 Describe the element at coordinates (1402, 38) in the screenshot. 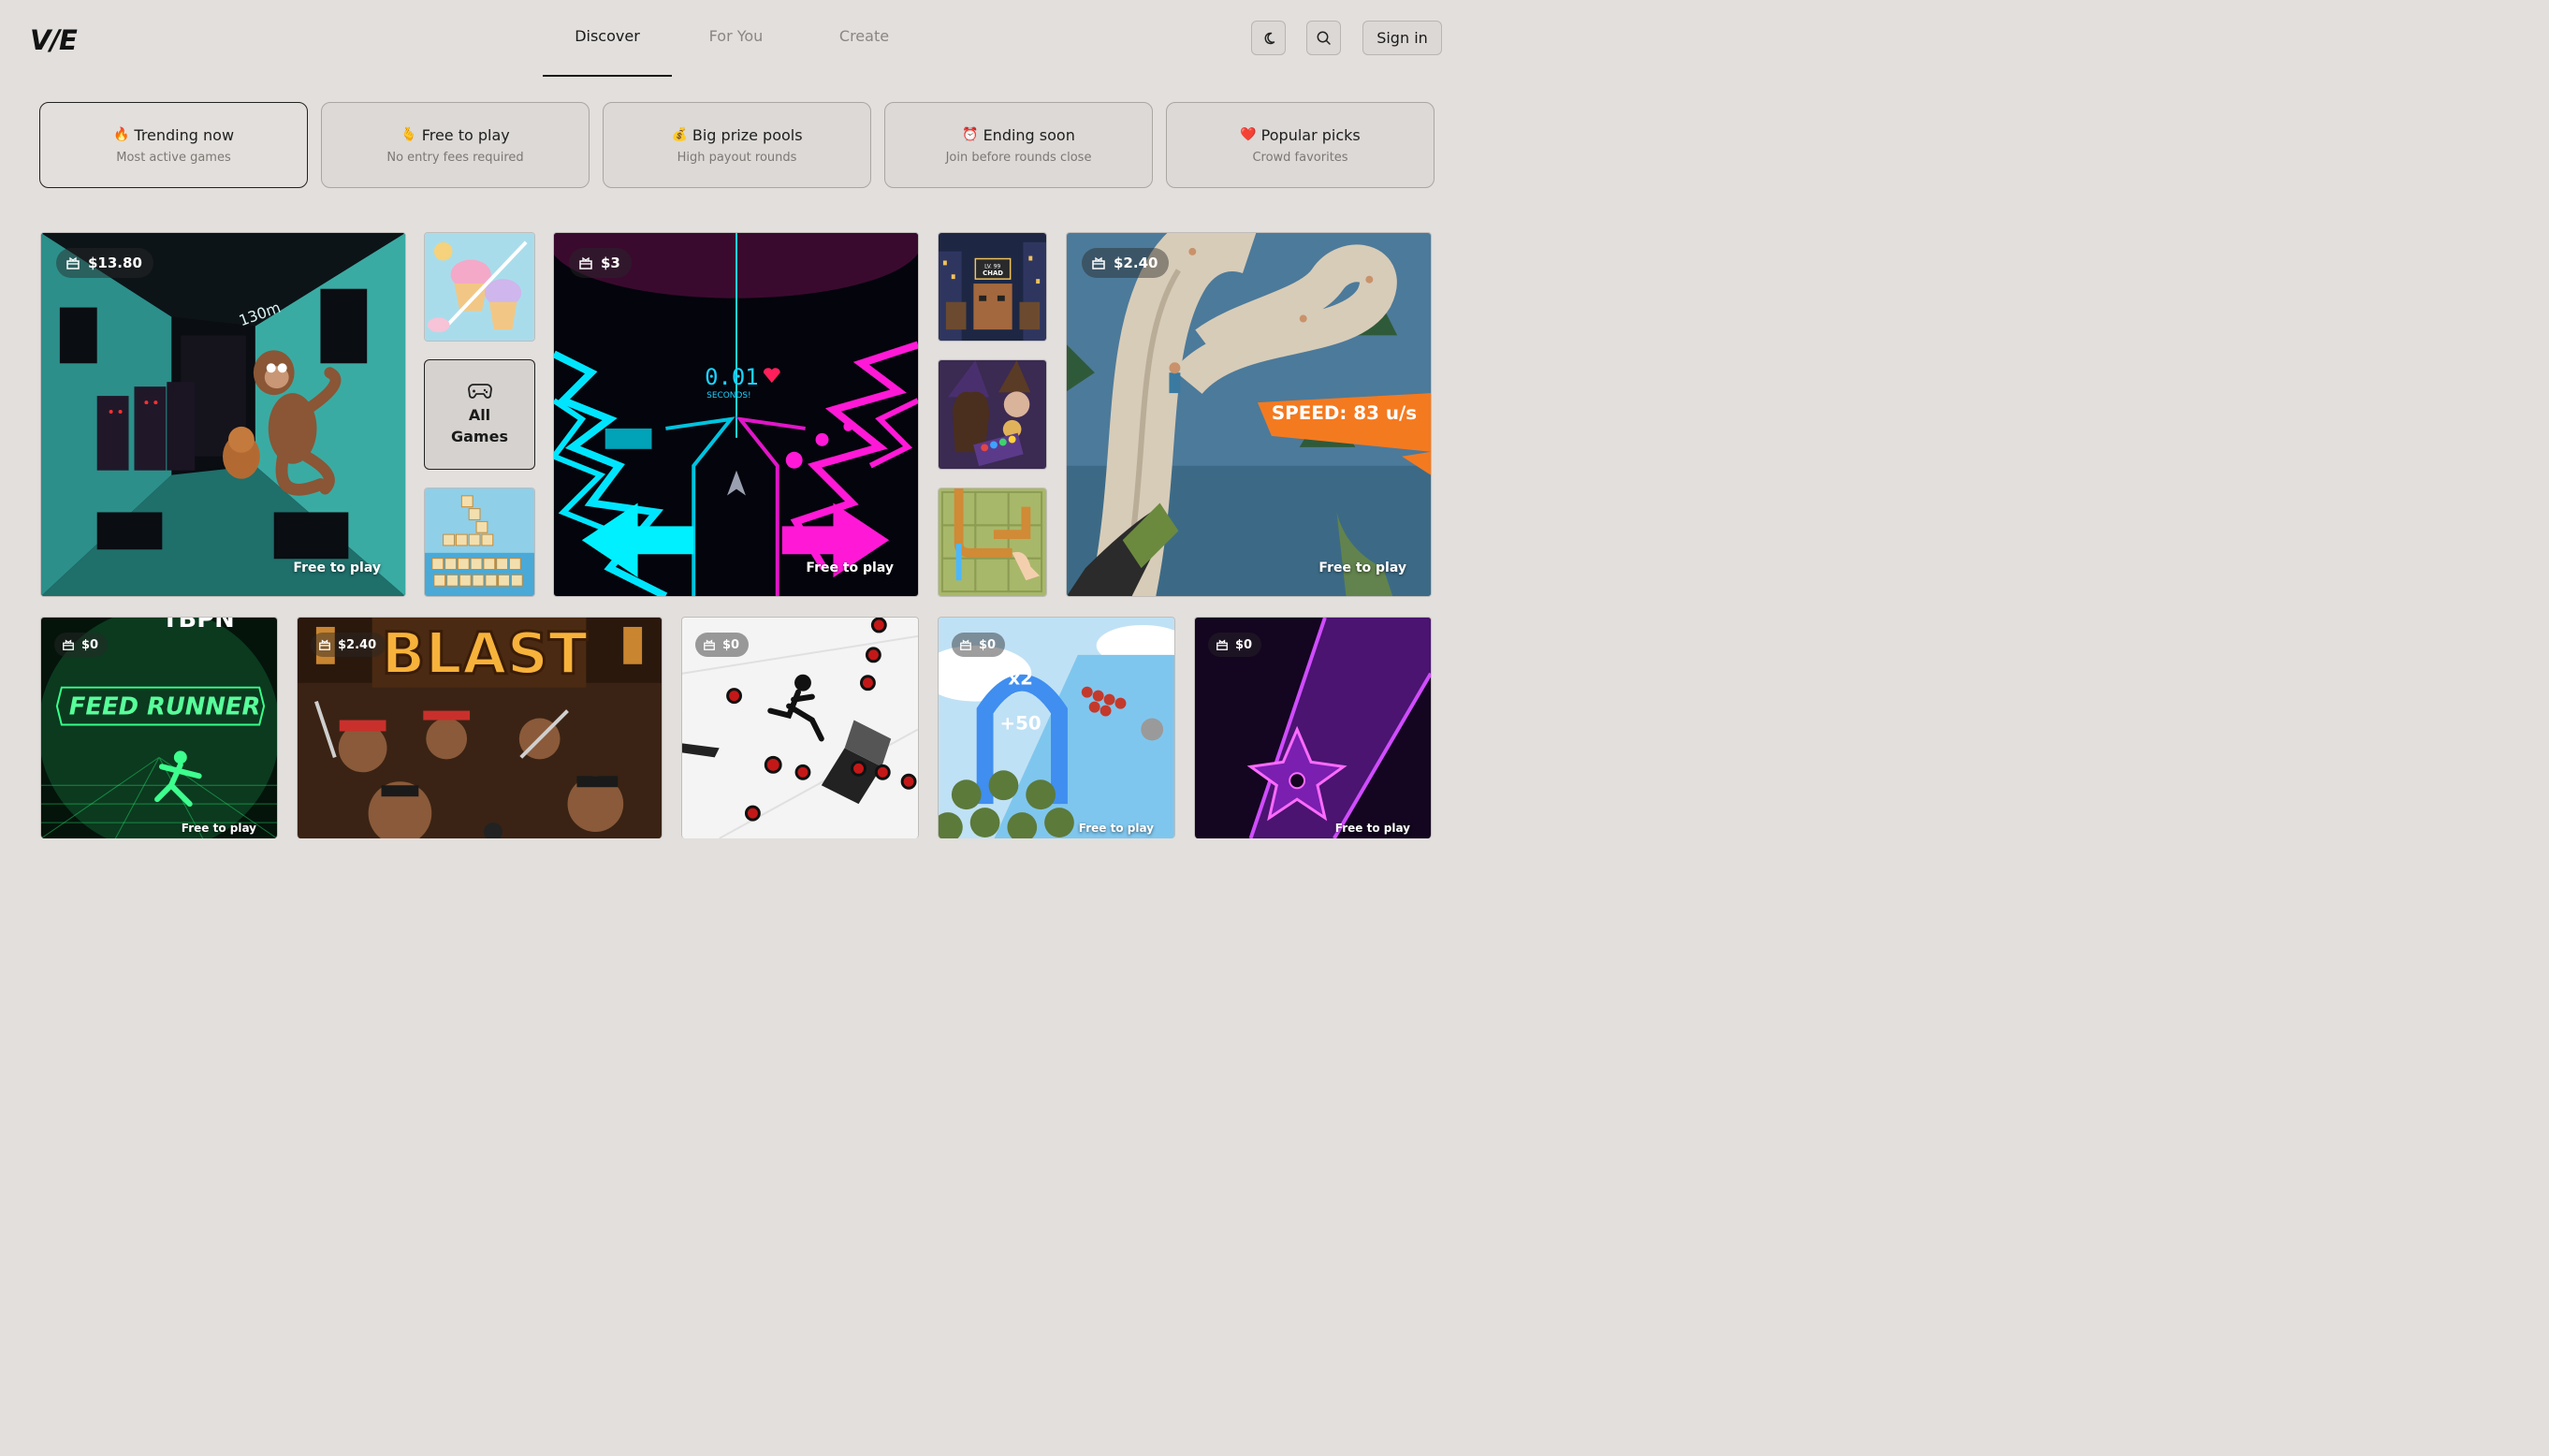

I see `sign-in-button: Sign in` at that location.